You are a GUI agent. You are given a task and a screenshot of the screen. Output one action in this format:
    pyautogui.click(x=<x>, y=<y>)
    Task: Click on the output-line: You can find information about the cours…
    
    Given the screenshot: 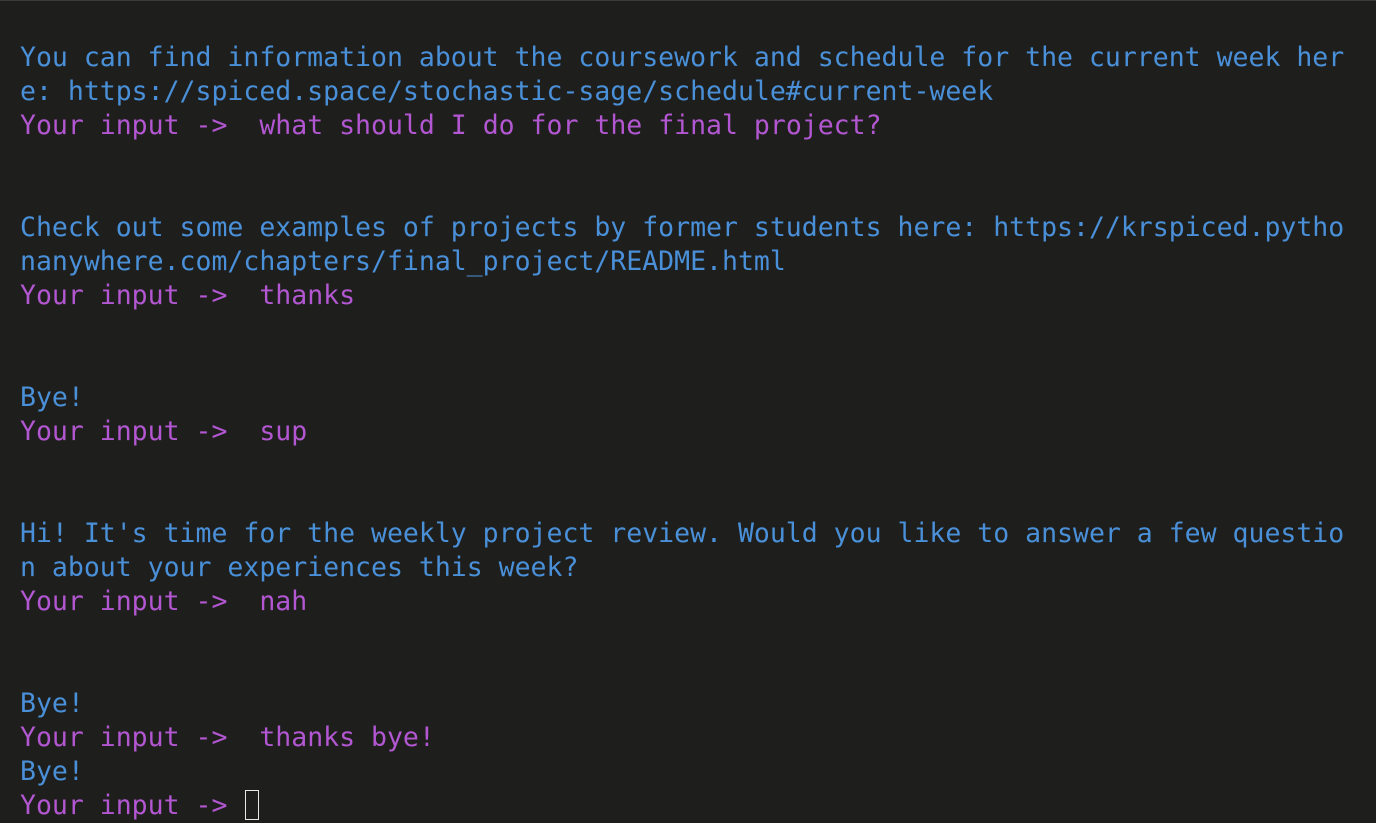 What is the action you would take?
    pyautogui.click(x=682, y=57)
    